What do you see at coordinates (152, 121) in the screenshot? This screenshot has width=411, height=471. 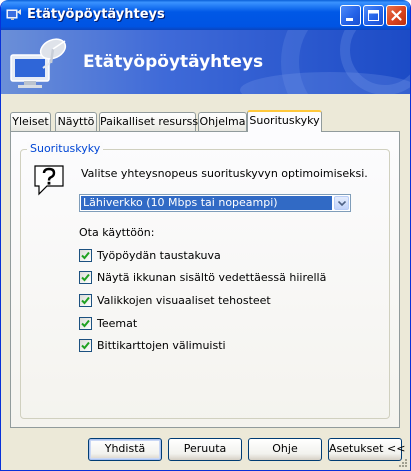 I see `tab-local-resources: Paikalliset resurssit` at bounding box center [152, 121].